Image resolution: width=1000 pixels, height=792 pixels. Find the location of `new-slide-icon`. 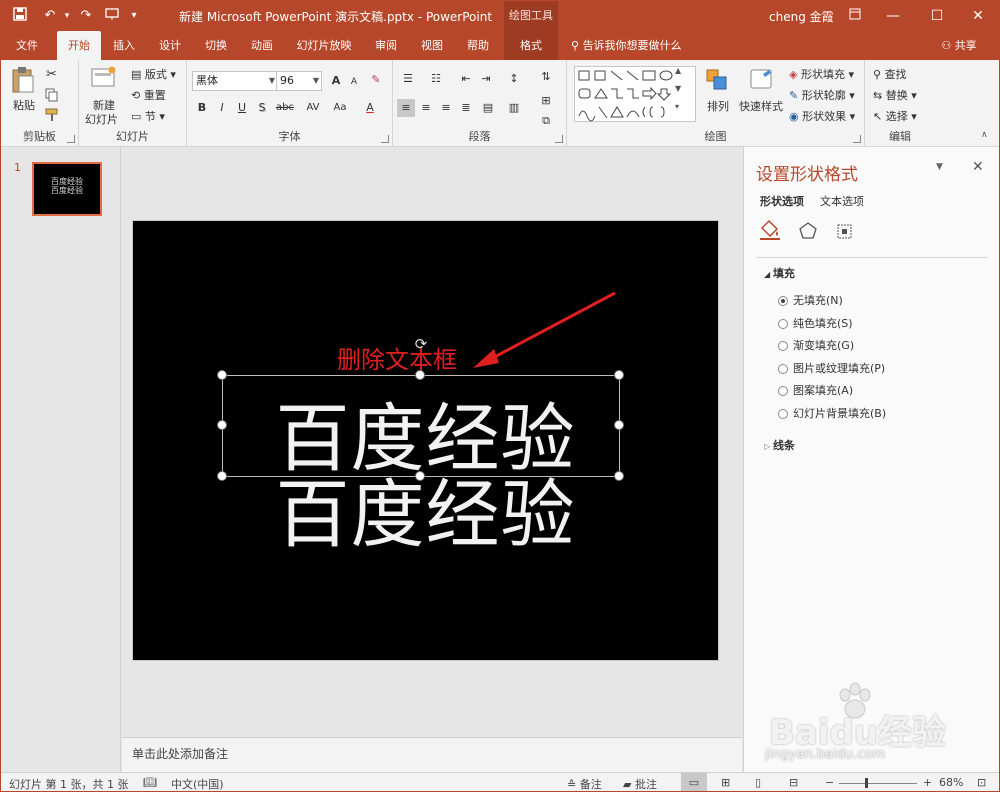

new-slide-icon is located at coordinates (104, 78).